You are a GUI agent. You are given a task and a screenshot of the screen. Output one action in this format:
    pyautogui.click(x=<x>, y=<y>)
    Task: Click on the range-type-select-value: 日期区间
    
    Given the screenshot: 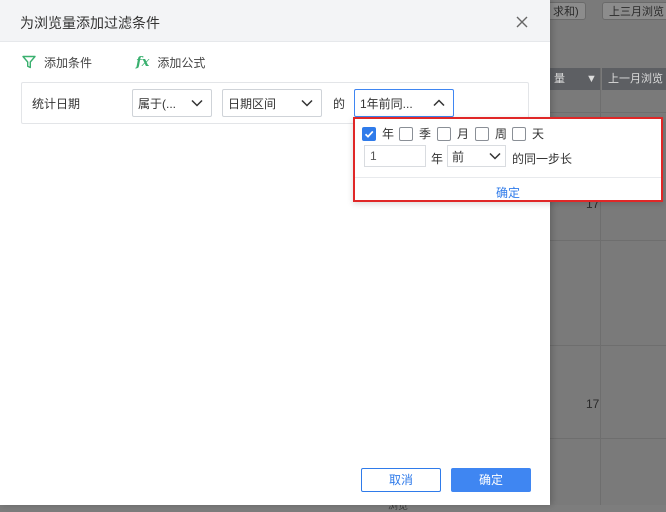 What is the action you would take?
    pyautogui.click(x=252, y=103)
    